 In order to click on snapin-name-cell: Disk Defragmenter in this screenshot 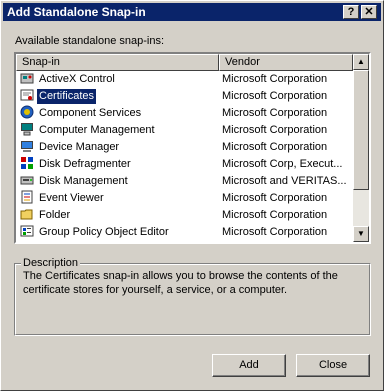, I will do `click(119, 164)`.